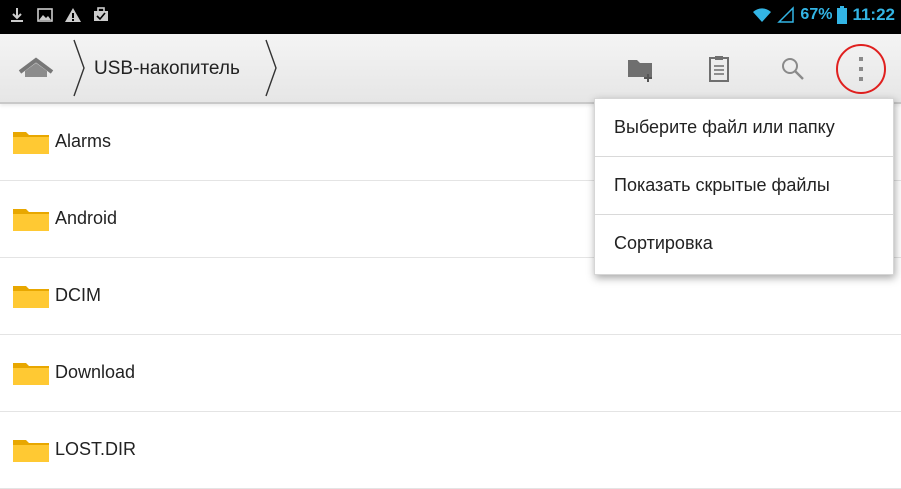 The height and width of the screenshot is (489, 901). Describe the element at coordinates (450, 17) in the screenshot. I see `status-bar: 67% 11:22` at that location.